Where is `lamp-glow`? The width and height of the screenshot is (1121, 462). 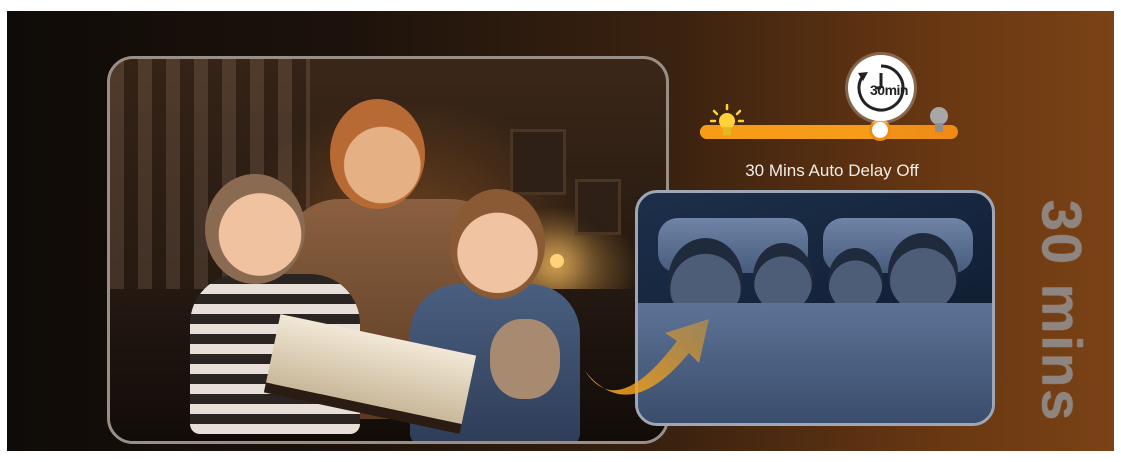 lamp-glow is located at coordinates (557, 261).